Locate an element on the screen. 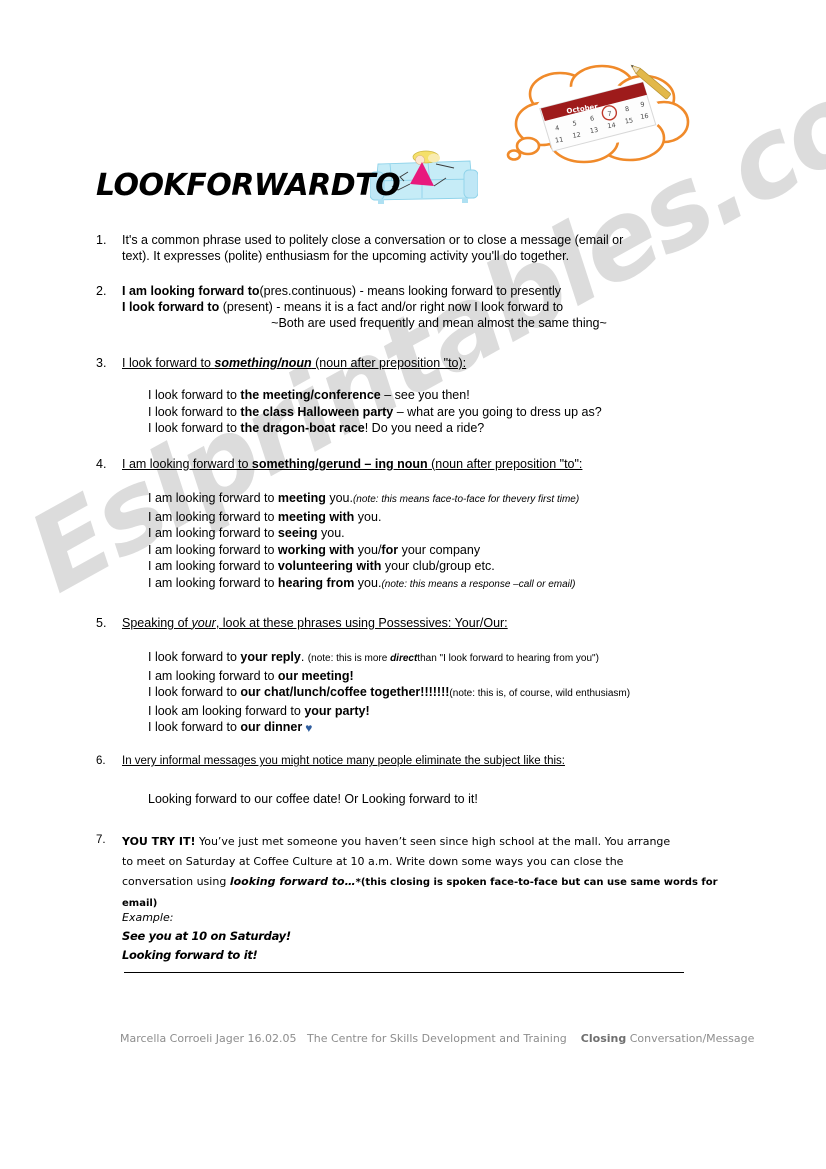 Image resolution: width=826 pixels, height=1169 pixels. example-bold: meeting is located at coordinates (301, 498).